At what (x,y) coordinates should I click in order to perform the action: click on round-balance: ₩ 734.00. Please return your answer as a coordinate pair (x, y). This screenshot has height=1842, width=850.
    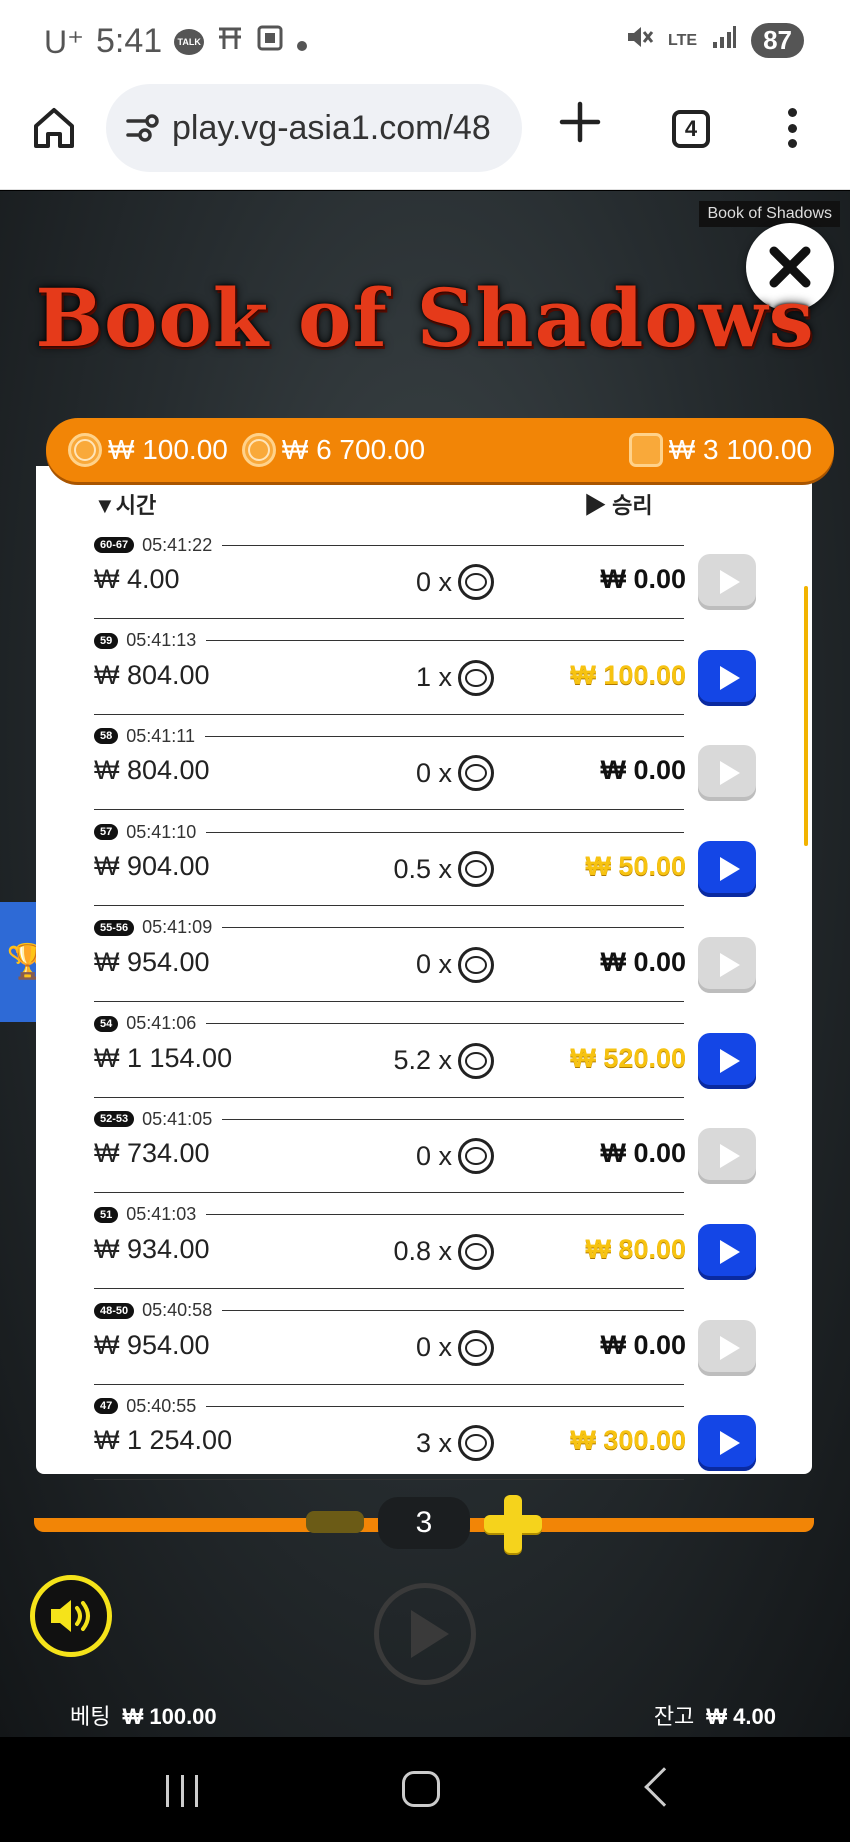
    Looking at the image, I should click on (152, 1153).